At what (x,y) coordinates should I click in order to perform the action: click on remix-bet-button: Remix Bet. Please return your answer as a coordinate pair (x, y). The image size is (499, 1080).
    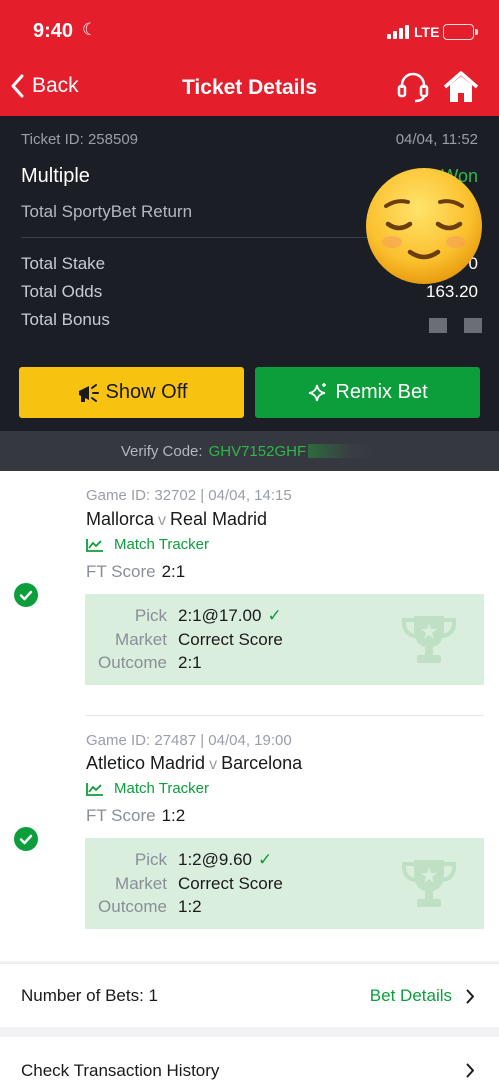
    Looking at the image, I should click on (367, 392).